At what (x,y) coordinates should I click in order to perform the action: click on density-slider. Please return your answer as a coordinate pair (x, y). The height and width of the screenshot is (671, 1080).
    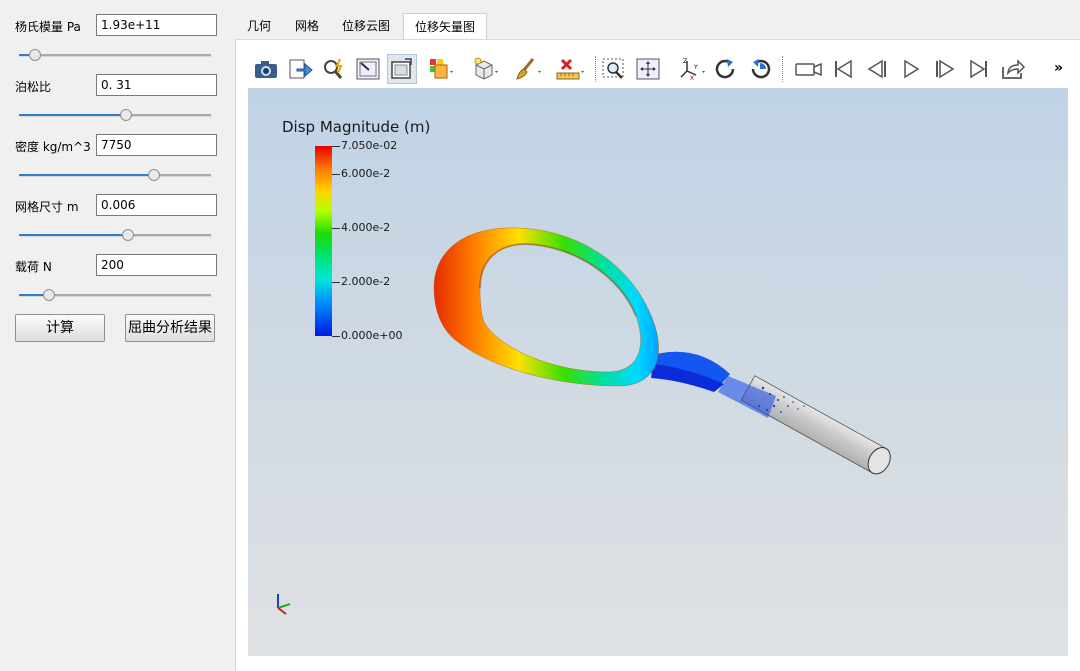
    Looking at the image, I should click on (115, 175).